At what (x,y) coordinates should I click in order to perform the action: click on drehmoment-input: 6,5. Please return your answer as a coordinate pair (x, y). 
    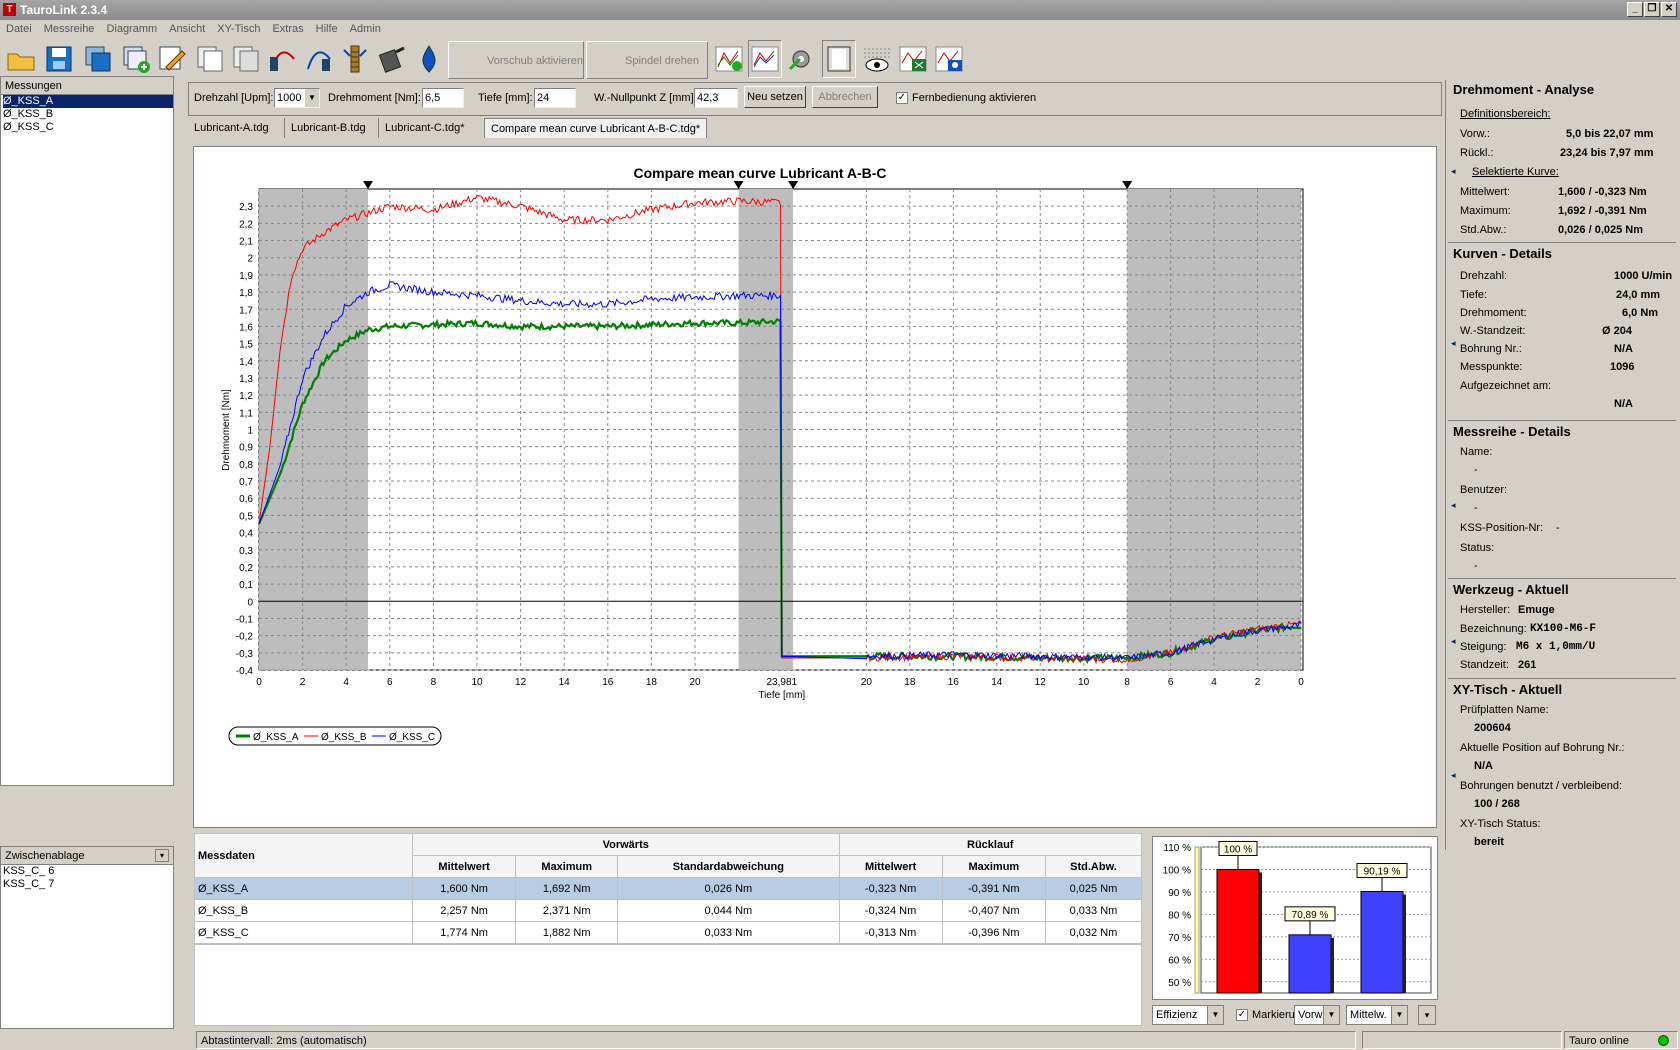
    Looking at the image, I should click on (443, 98).